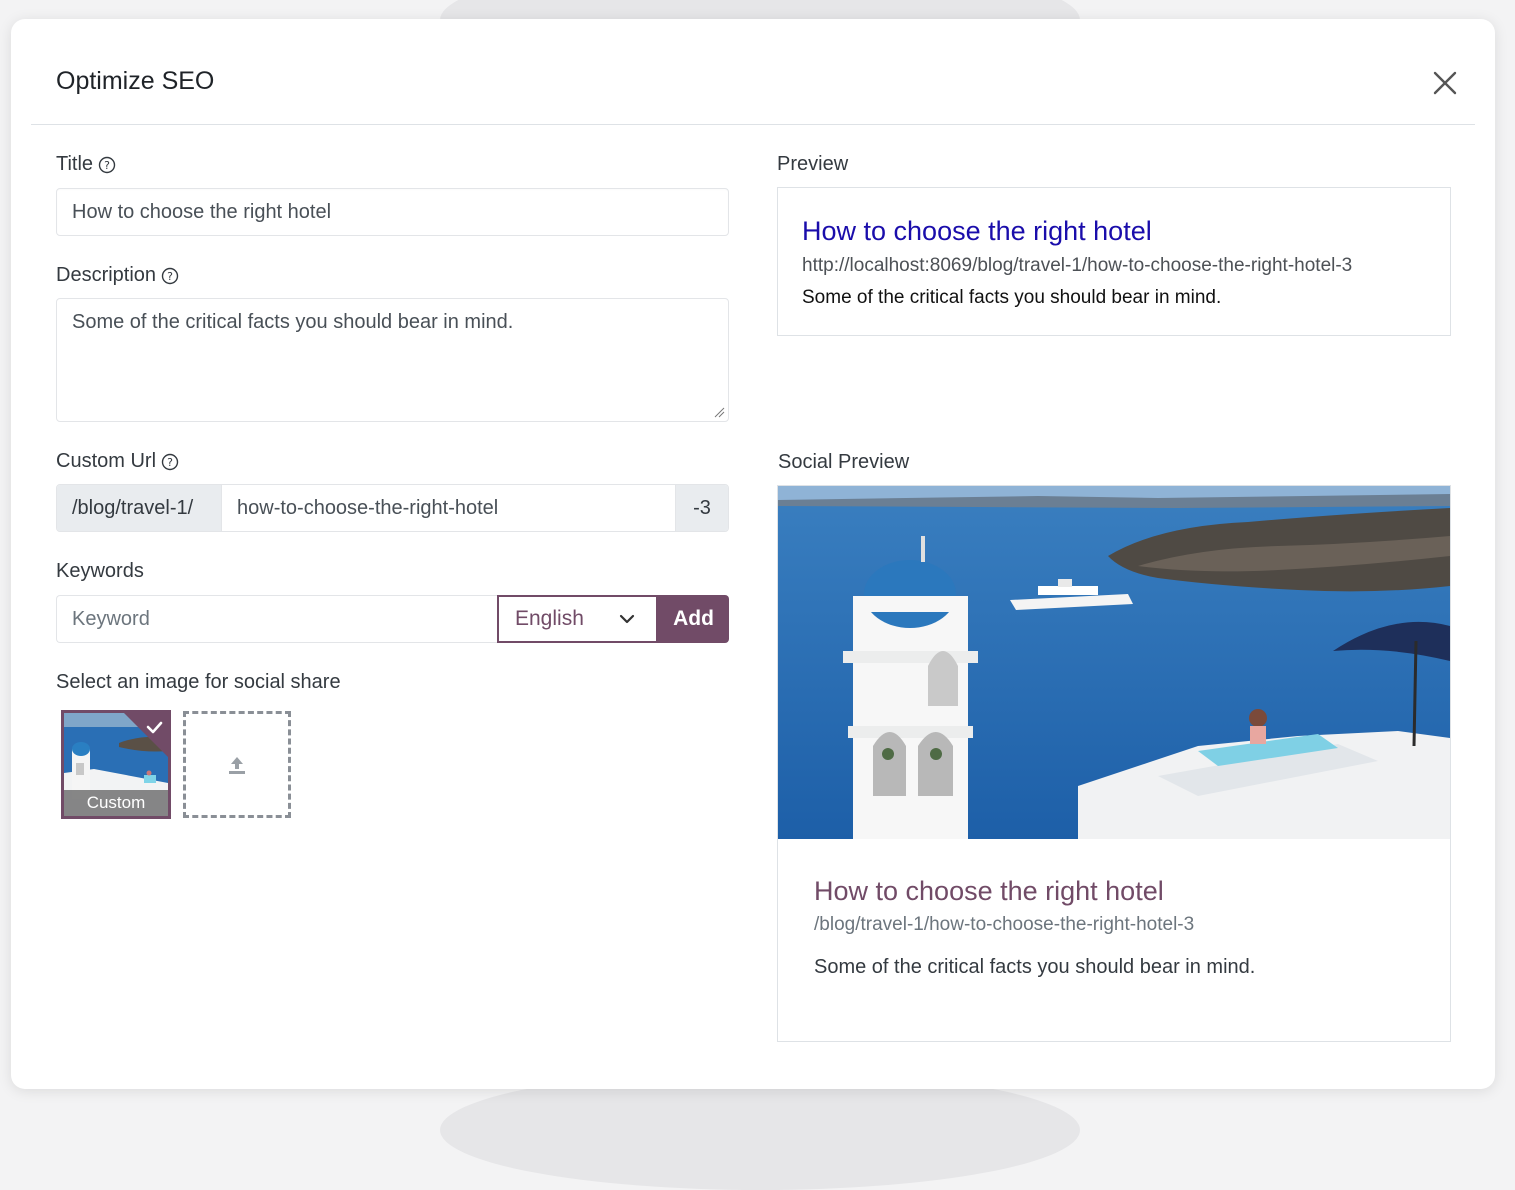 The width and height of the screenshot is (1515, 1190). What do you see at coordinates (146, 735) in the screenshot?
I see `checkmark-icon` at bounding box center [146, 735].